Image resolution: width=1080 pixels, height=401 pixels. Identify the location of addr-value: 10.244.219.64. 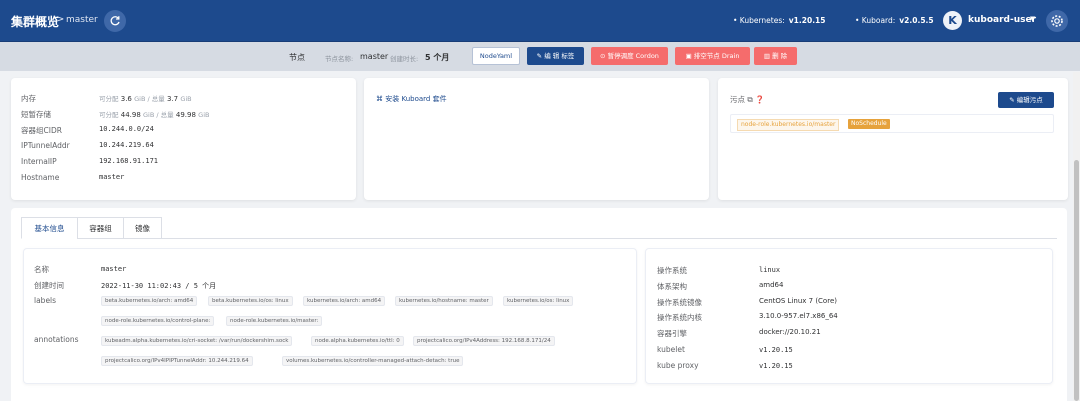
(126, 145).